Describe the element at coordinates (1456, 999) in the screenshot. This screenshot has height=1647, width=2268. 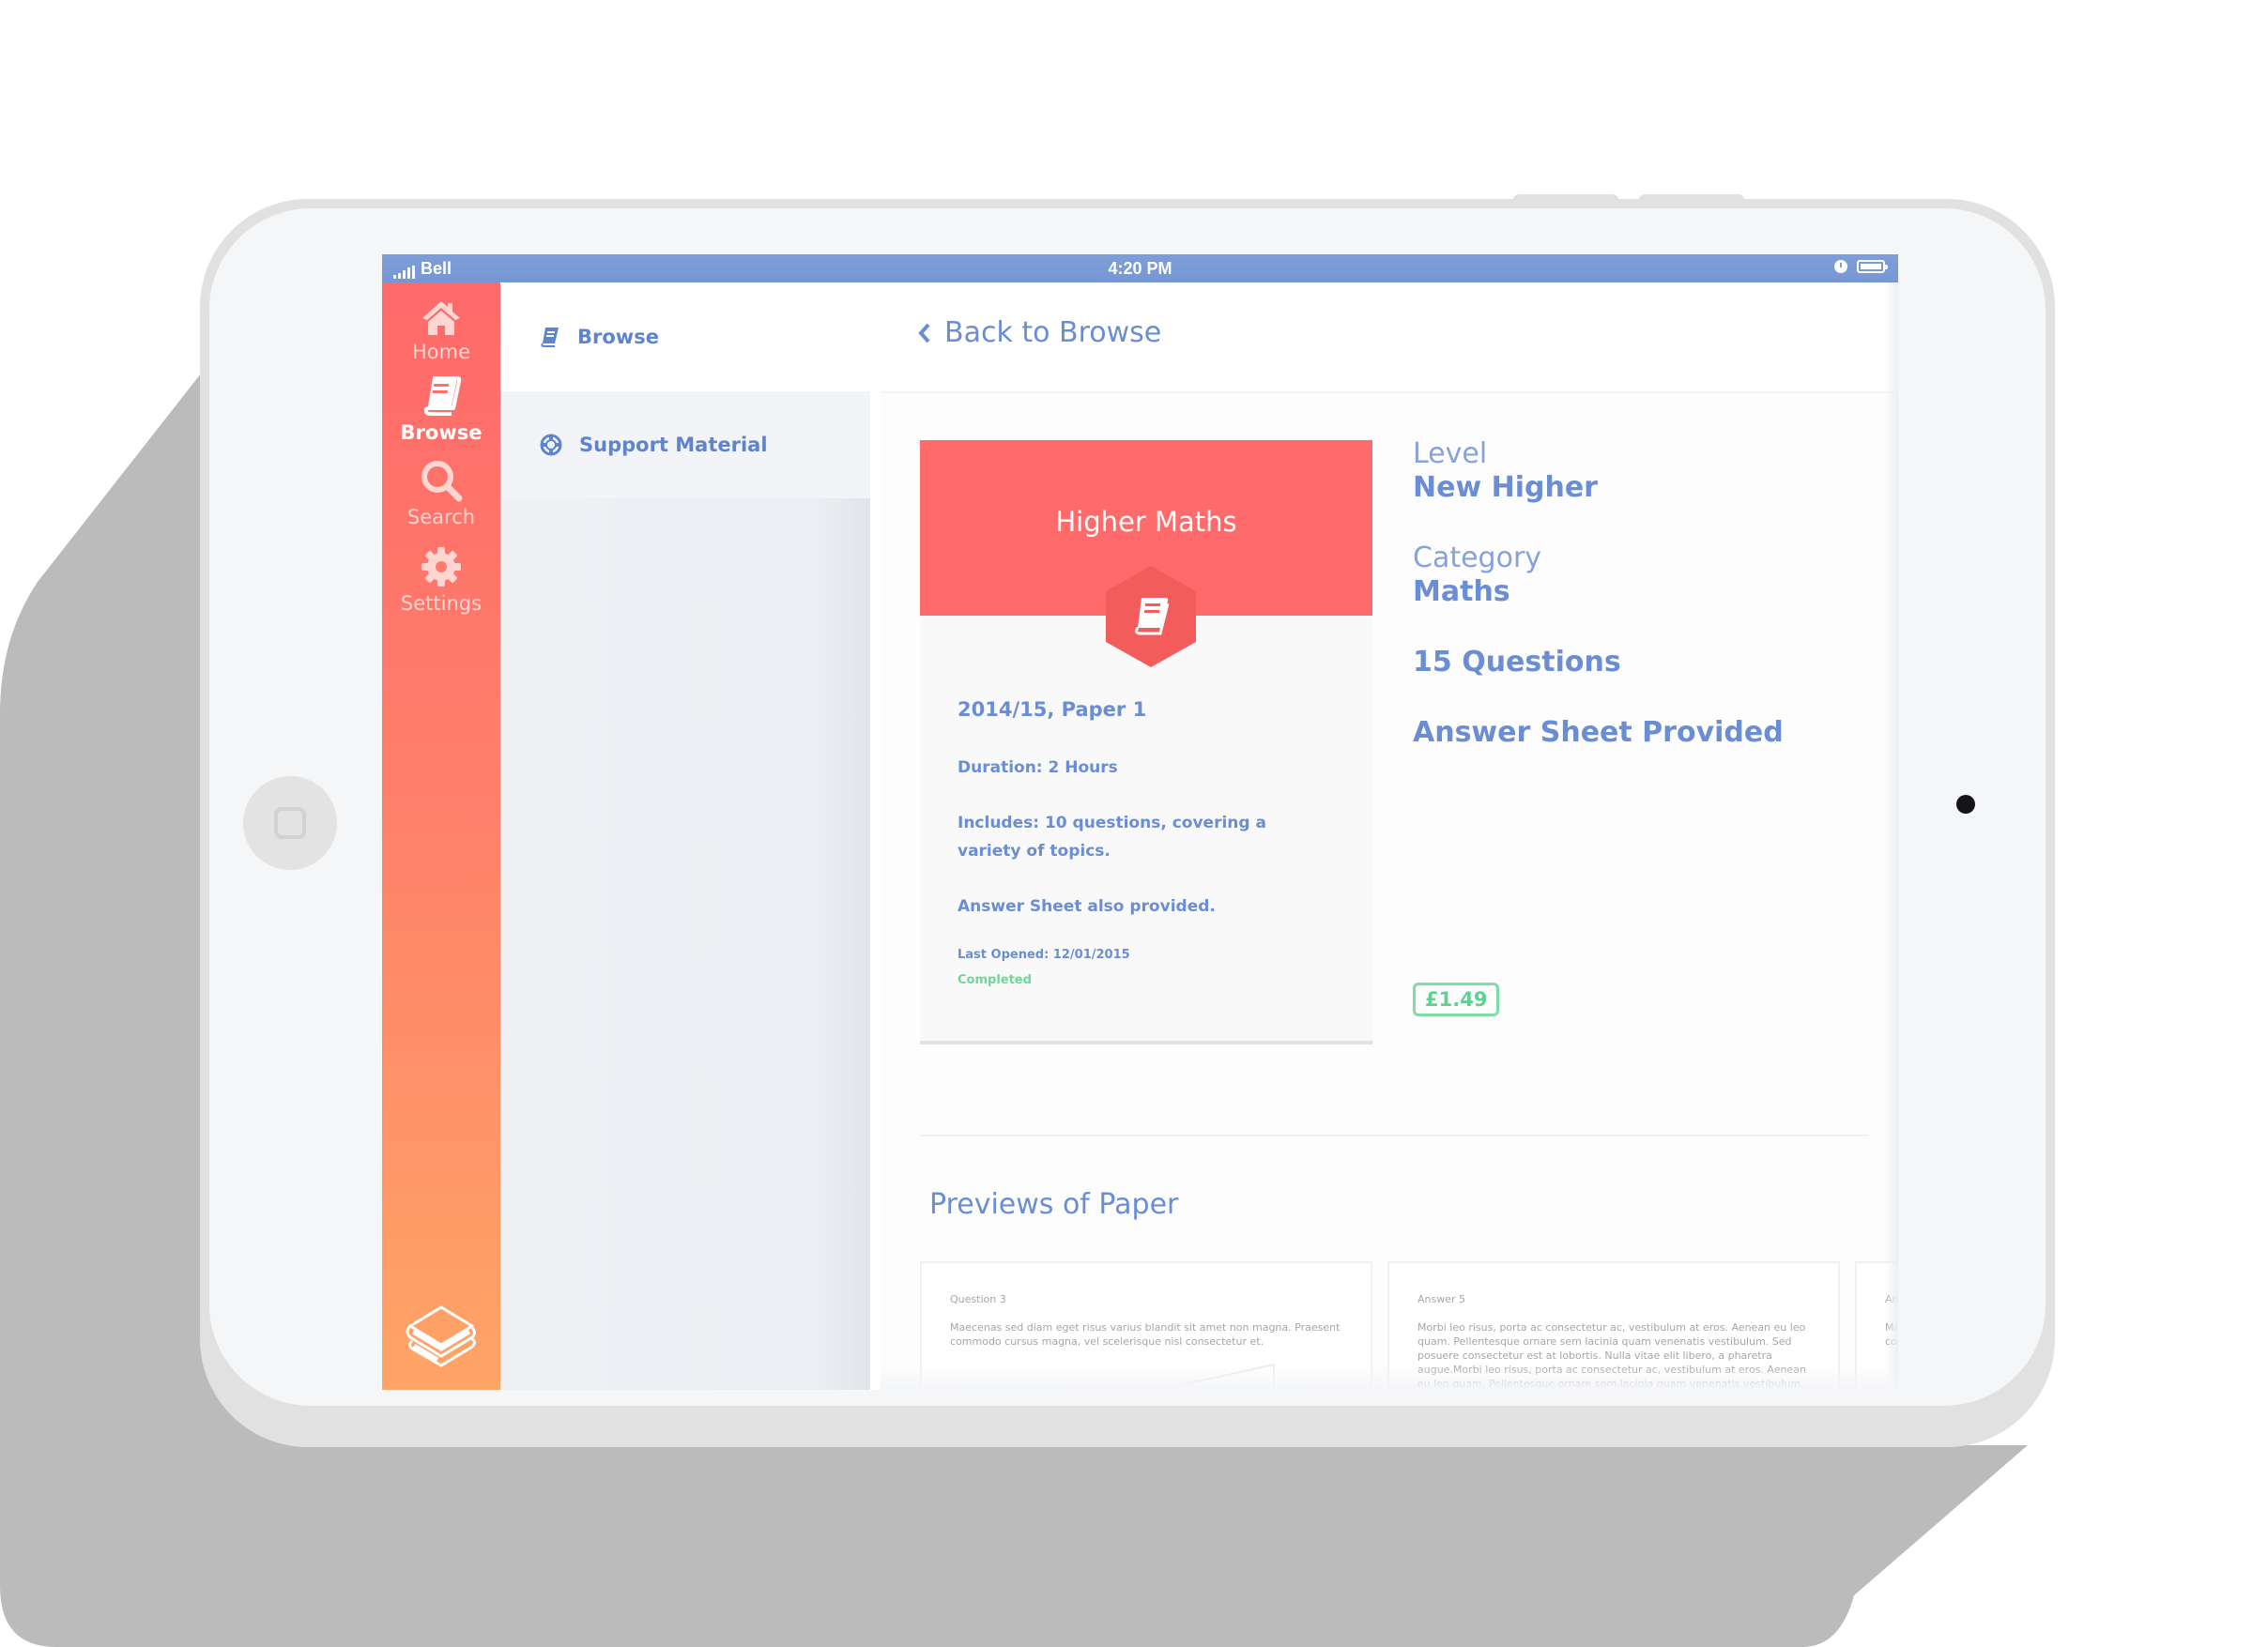
I see `price-button: £1.49` at that location.